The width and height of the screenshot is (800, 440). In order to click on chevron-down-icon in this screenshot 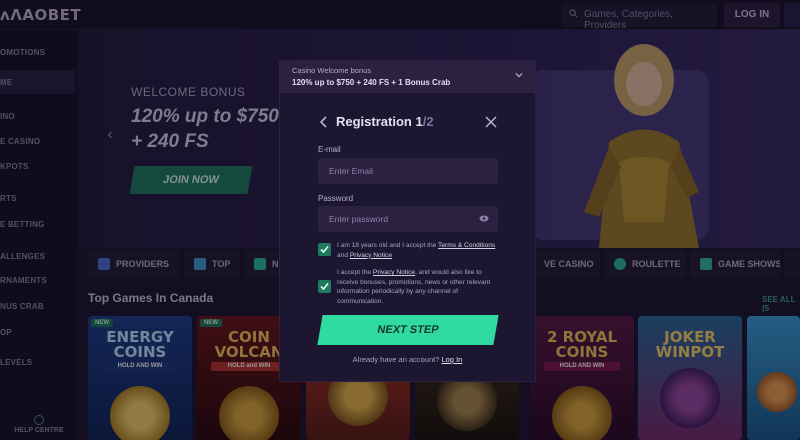, I will do `click(519, 75)`.